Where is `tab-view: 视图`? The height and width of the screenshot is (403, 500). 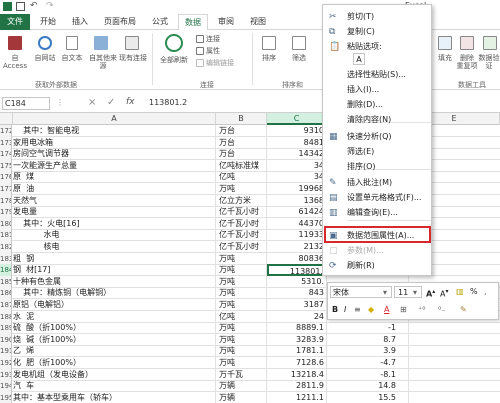 tab-view: 视图 is located at coordinates (258, 22).